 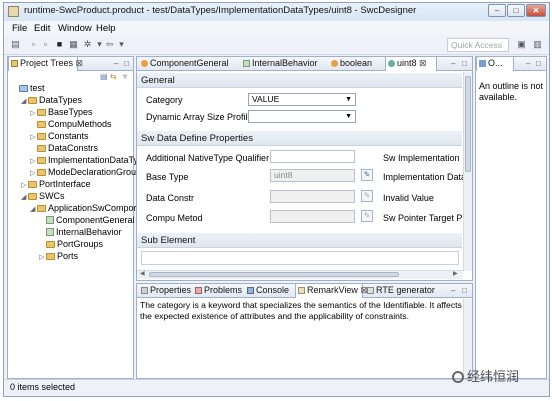 I want to click on maximize-outline-icon: □, so click(x=538, y=63).